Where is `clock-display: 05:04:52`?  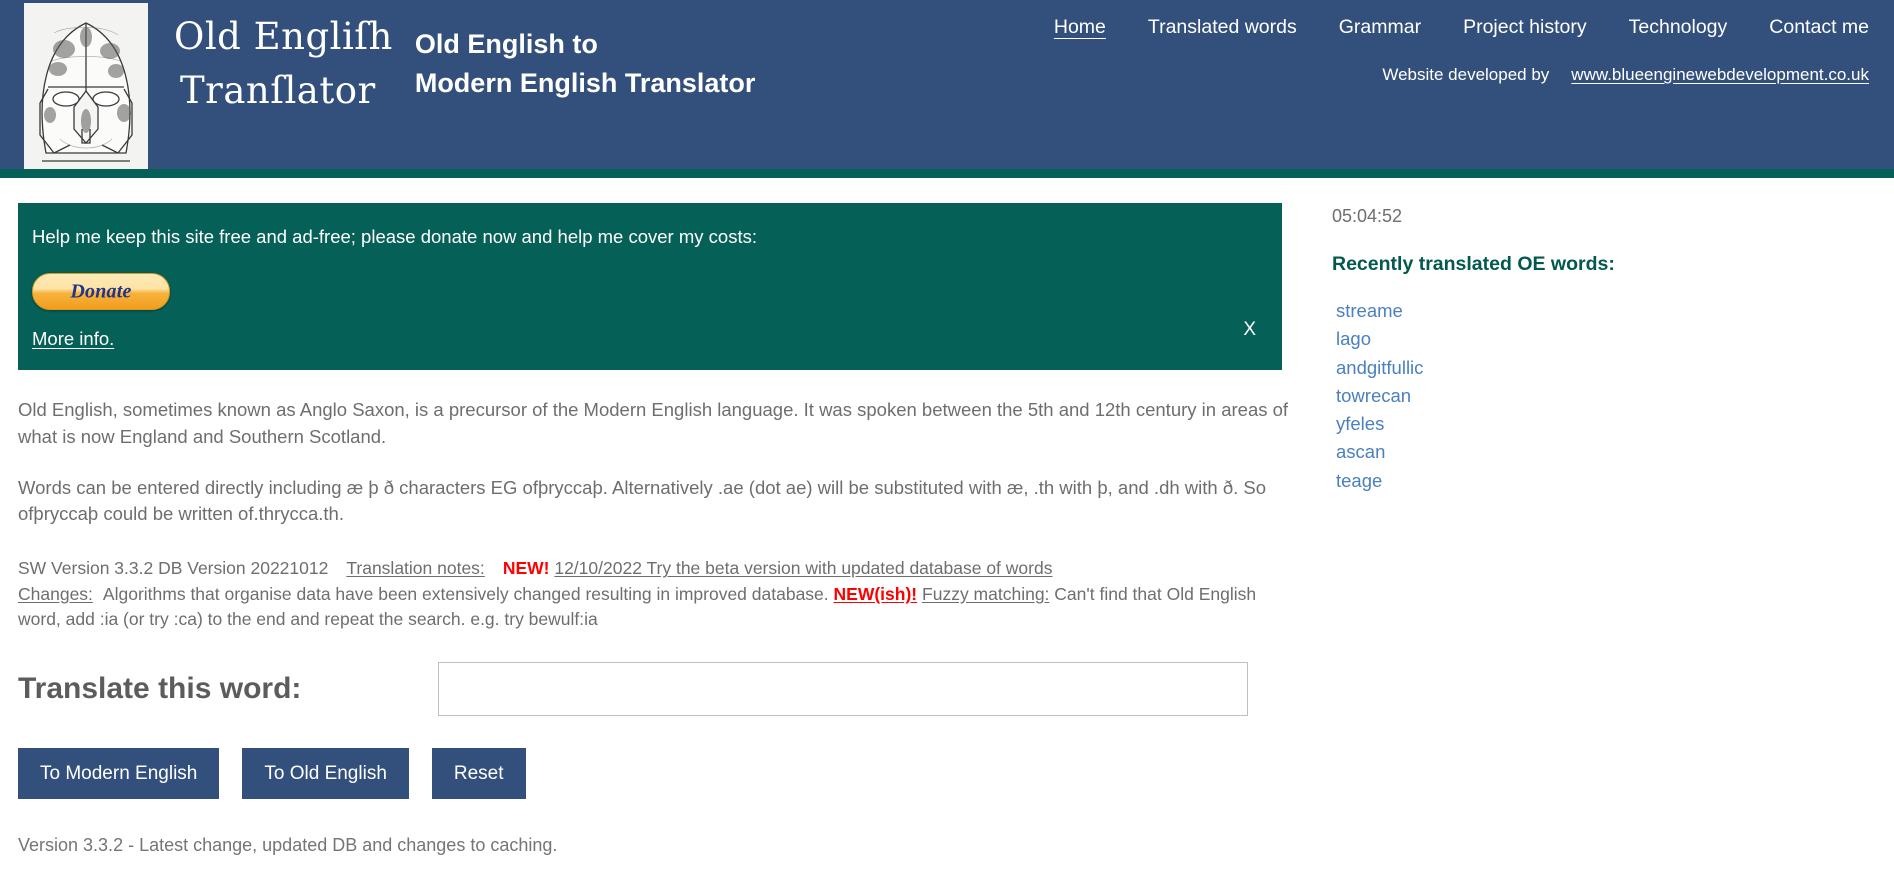 clock-display: 05:04:52 is located at coordinates (1367, 216).